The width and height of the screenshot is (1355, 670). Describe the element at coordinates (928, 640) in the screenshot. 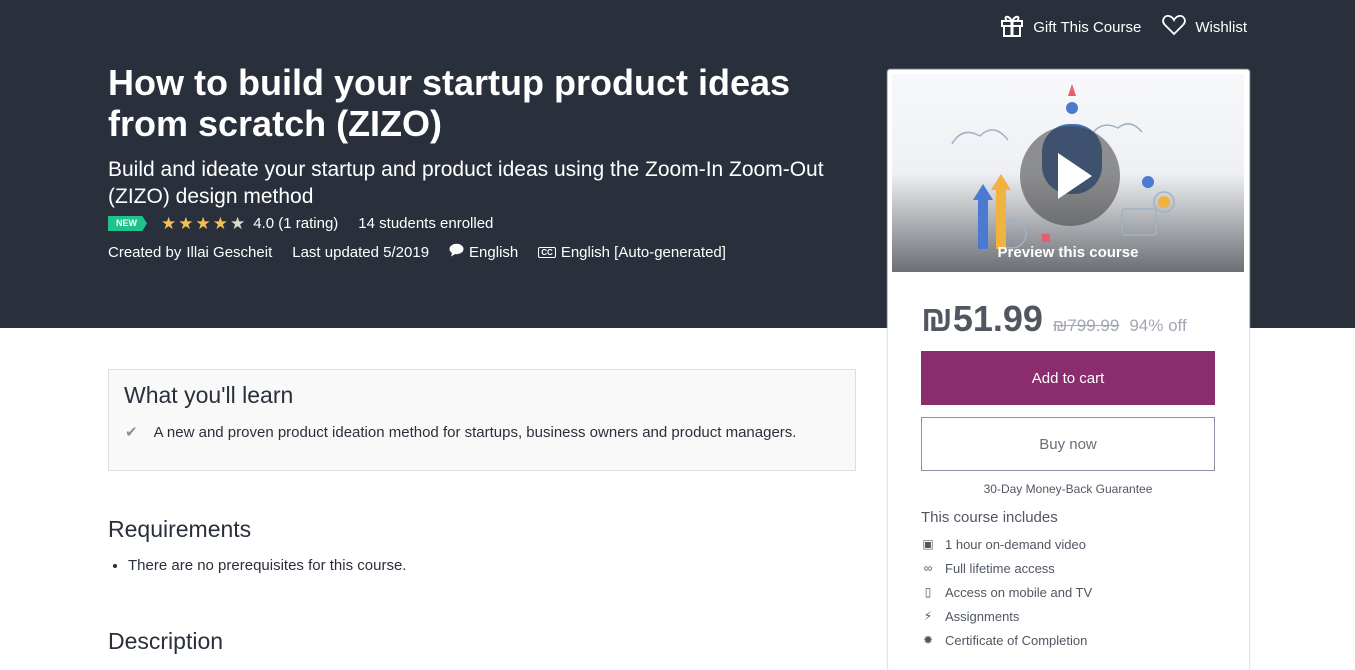

I see `certificate-icon: ✹` at that location.